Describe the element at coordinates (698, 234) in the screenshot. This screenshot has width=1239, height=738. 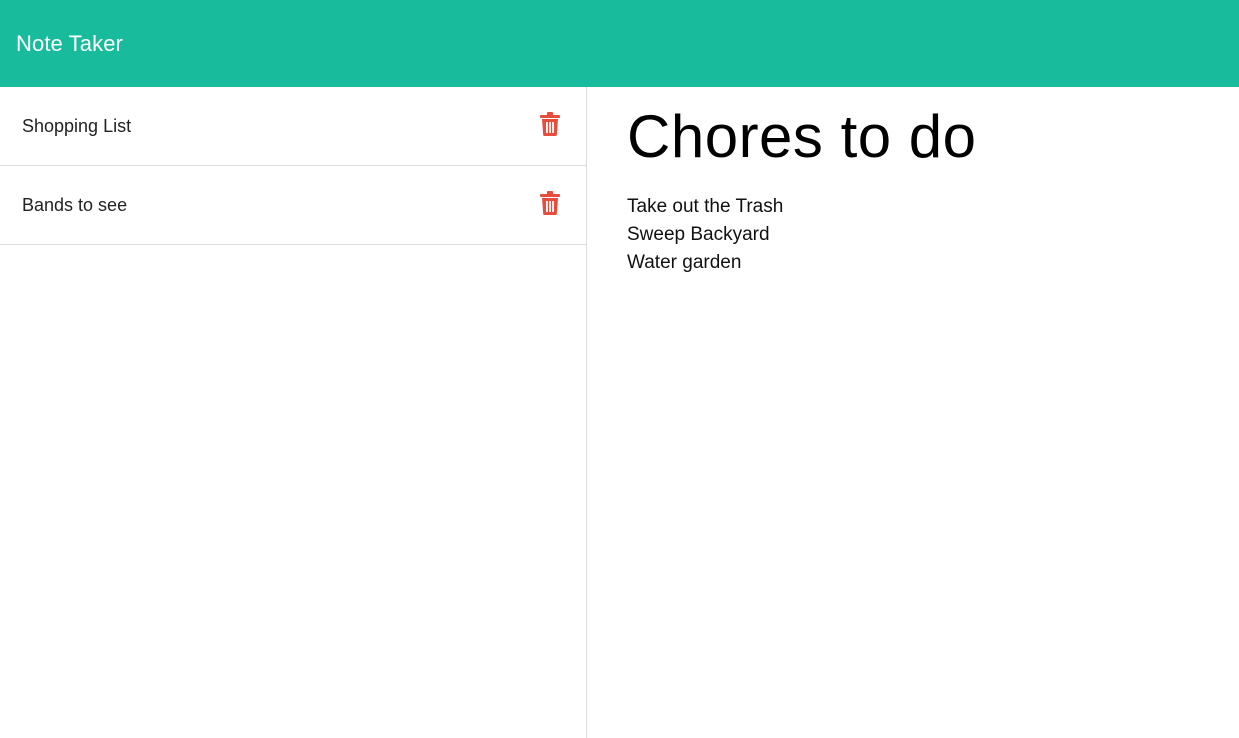
I see `note-line: Sweep Backyard` at that location.